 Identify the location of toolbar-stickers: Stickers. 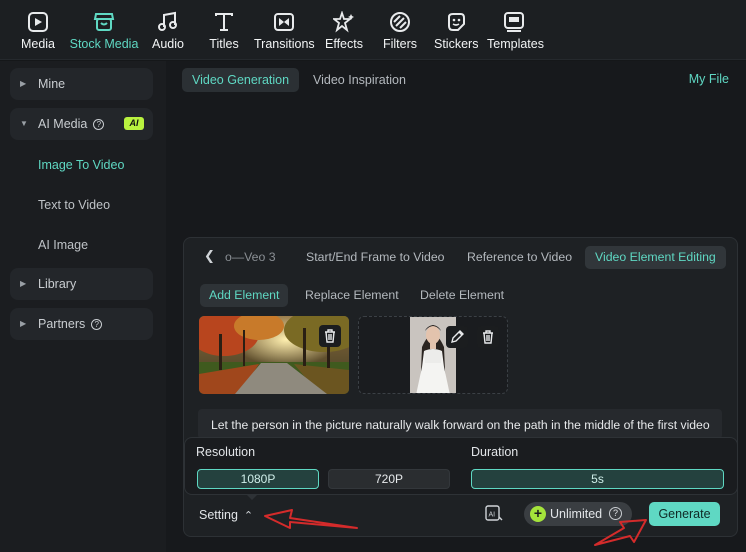
(456, 30).